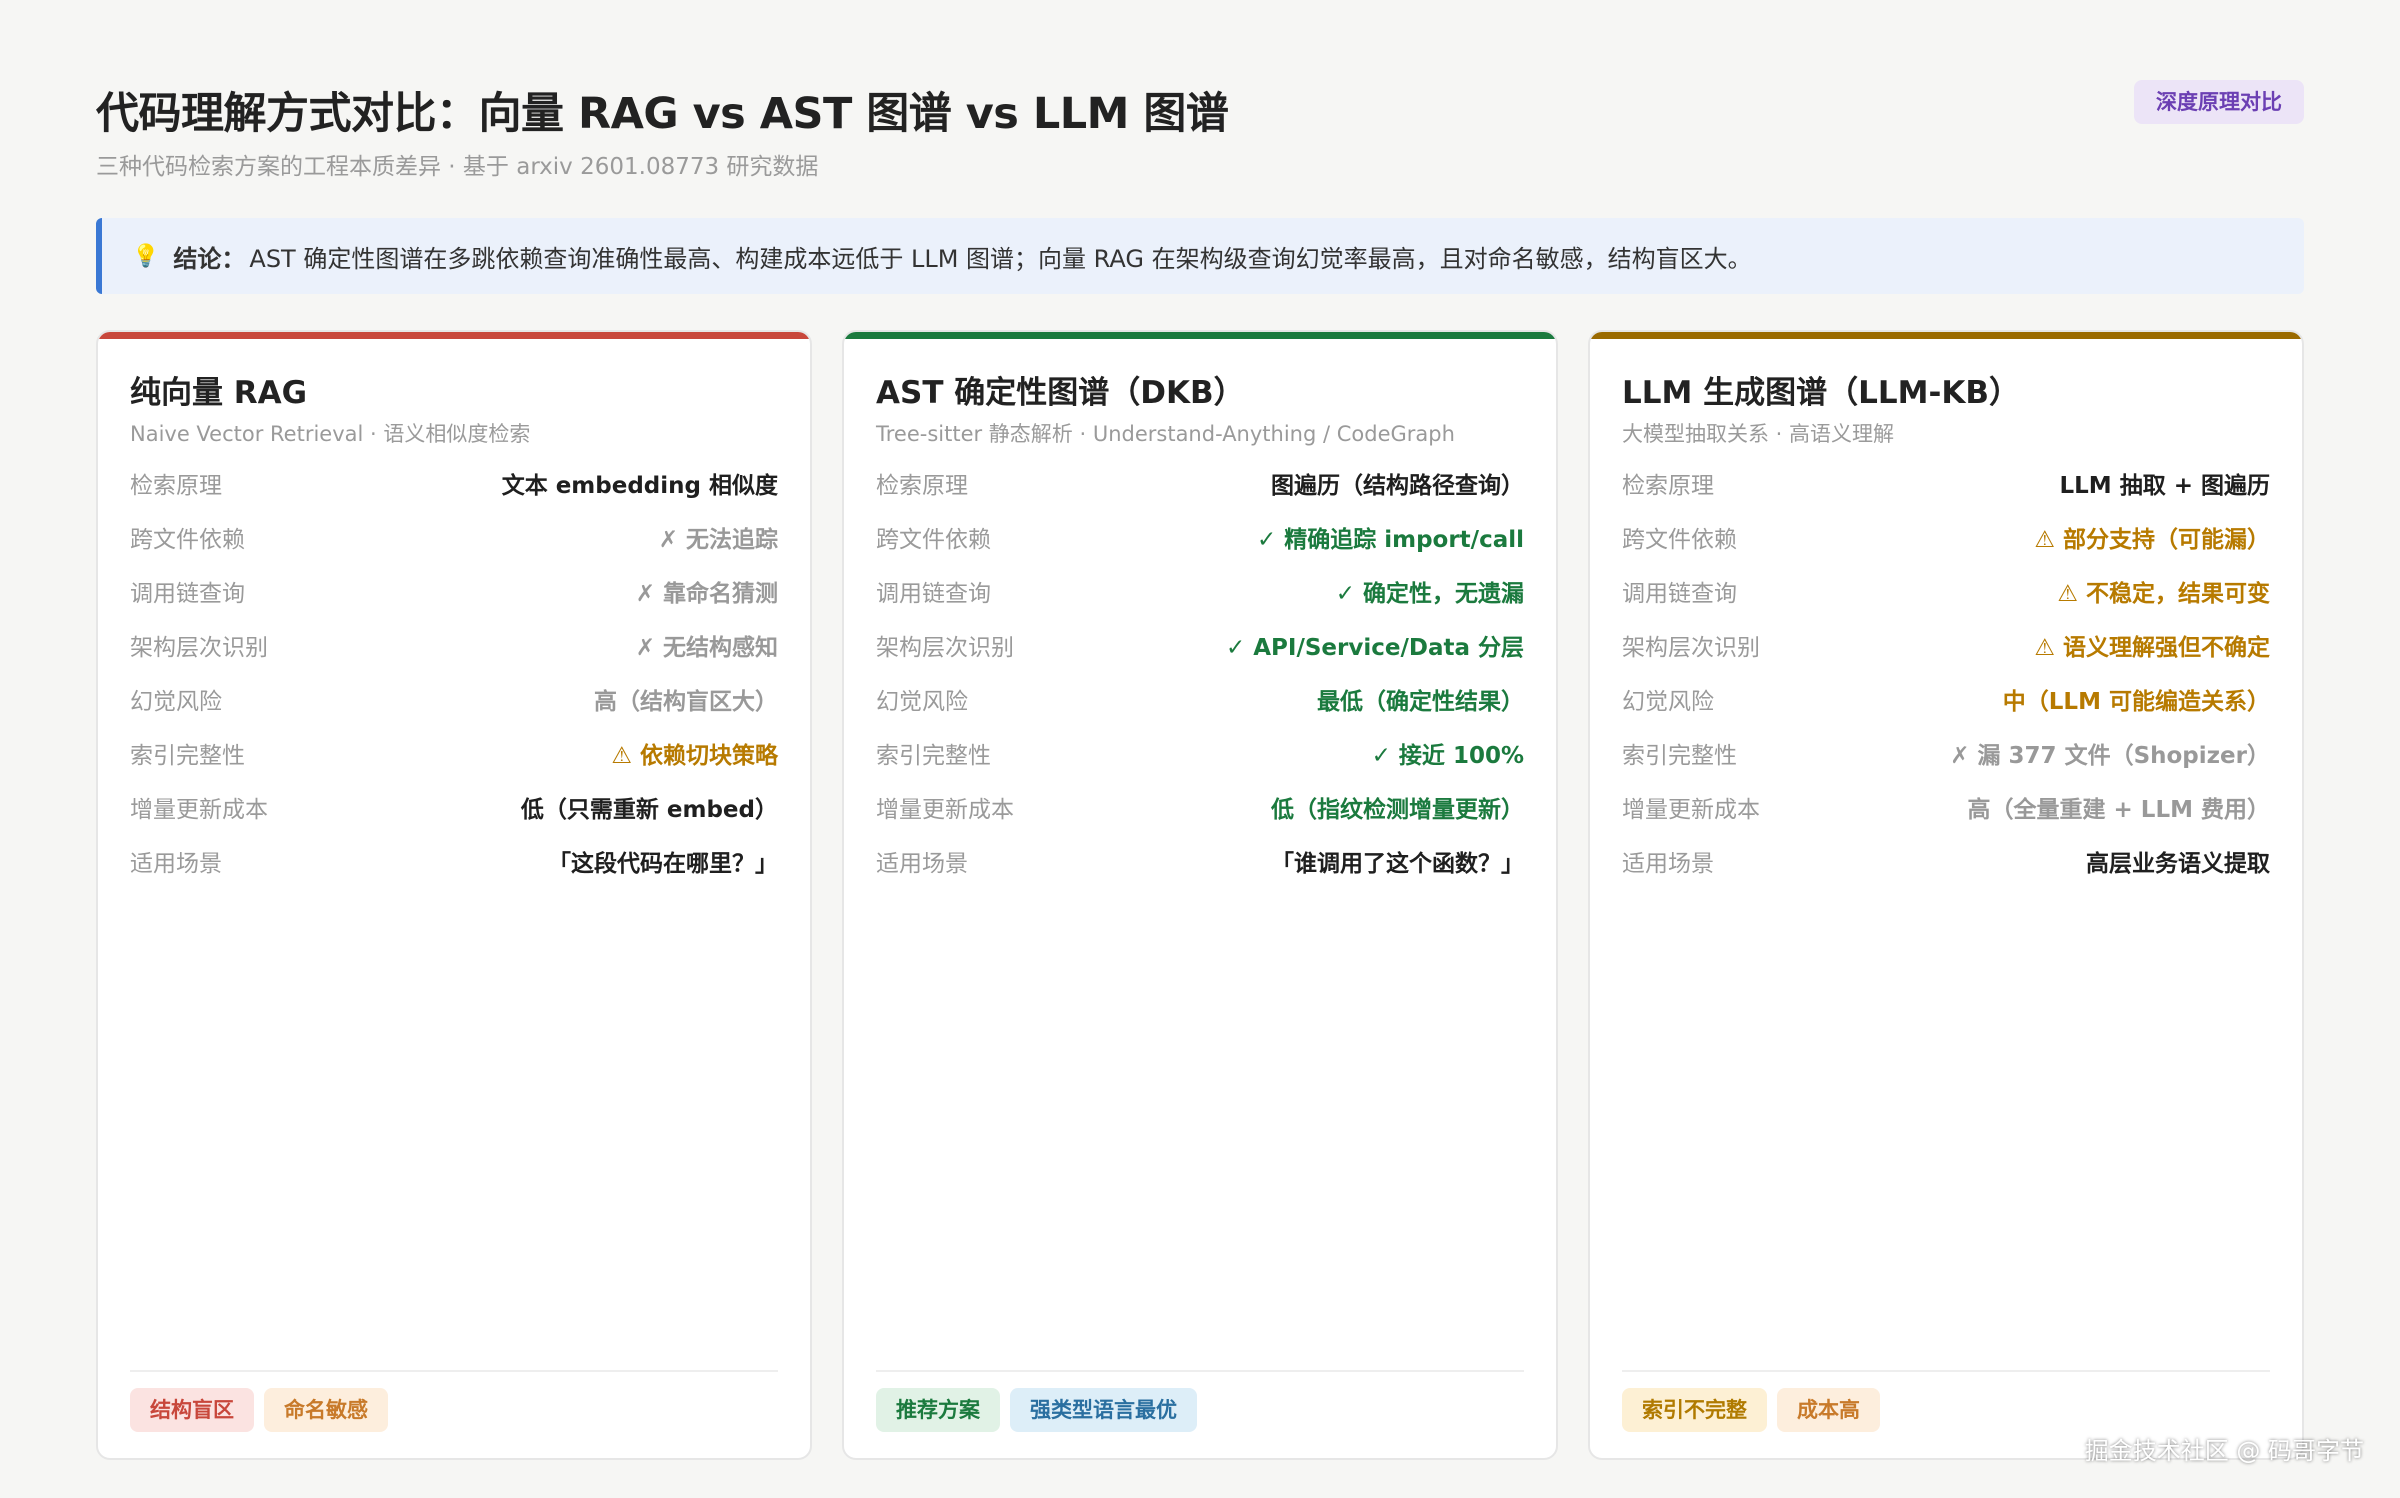 The width and height of the screenshot is (2400, 1498). Describe the element at coordinates (192, 1410) in the screenshot. I see `tag-badge: 结构盲区` at that location.